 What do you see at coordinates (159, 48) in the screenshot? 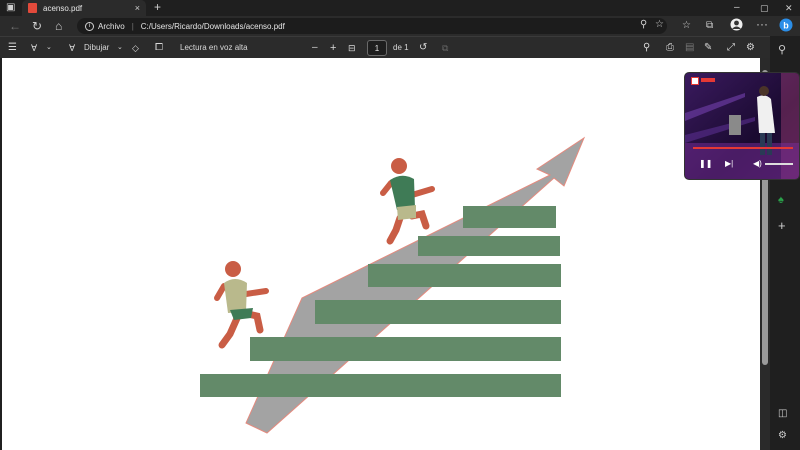
I see `page-view-icon: ⧠` at bounding box center [159, 48].